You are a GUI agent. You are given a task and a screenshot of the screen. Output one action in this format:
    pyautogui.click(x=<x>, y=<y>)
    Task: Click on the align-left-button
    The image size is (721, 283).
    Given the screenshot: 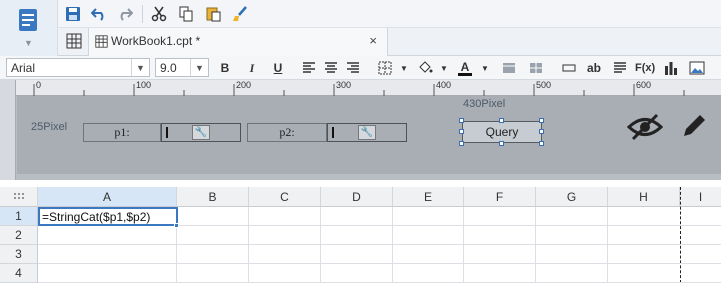 What is the action you would take?
    pyautogui.click(x=309, y=68)
    